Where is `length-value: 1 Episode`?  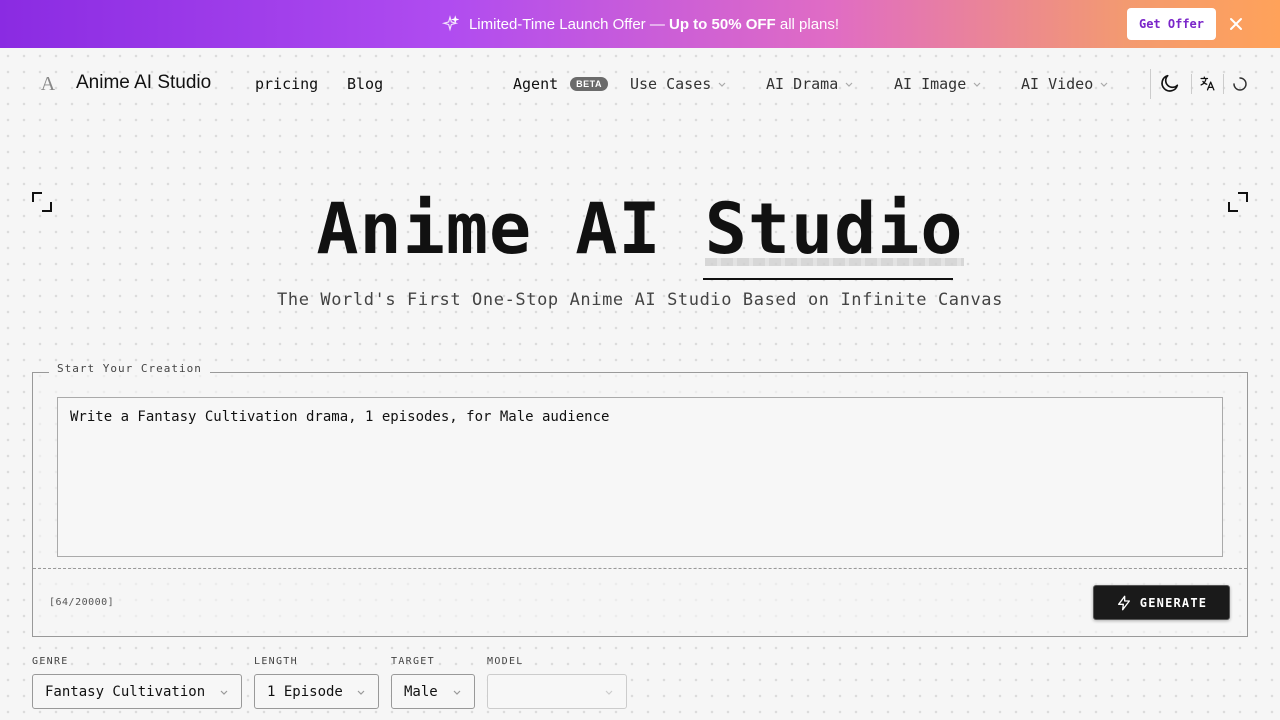 length-value: 1 Episode is located at coordinates (305, 691).